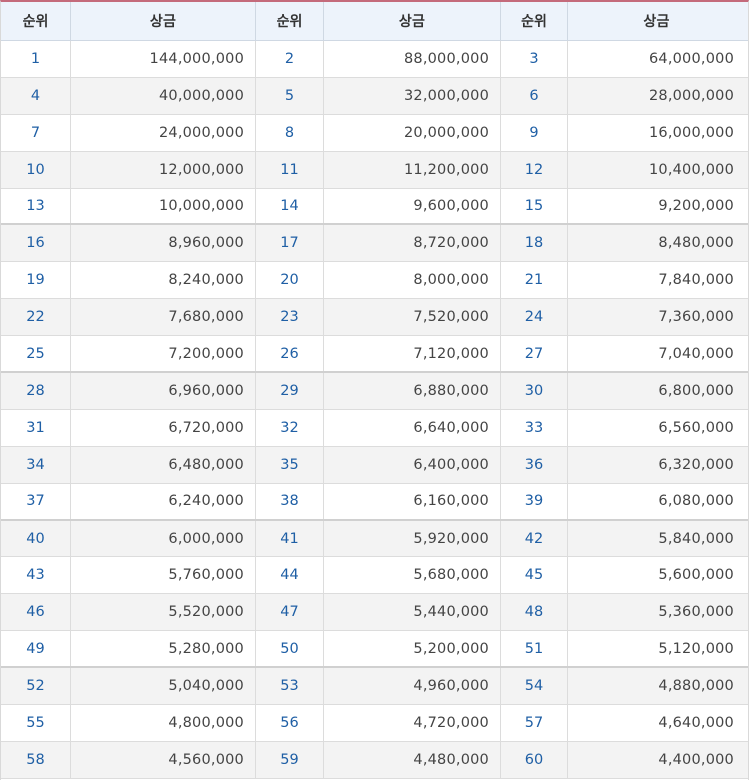  I want to click on prize-cell: 7,120,000, so click(412, 354).